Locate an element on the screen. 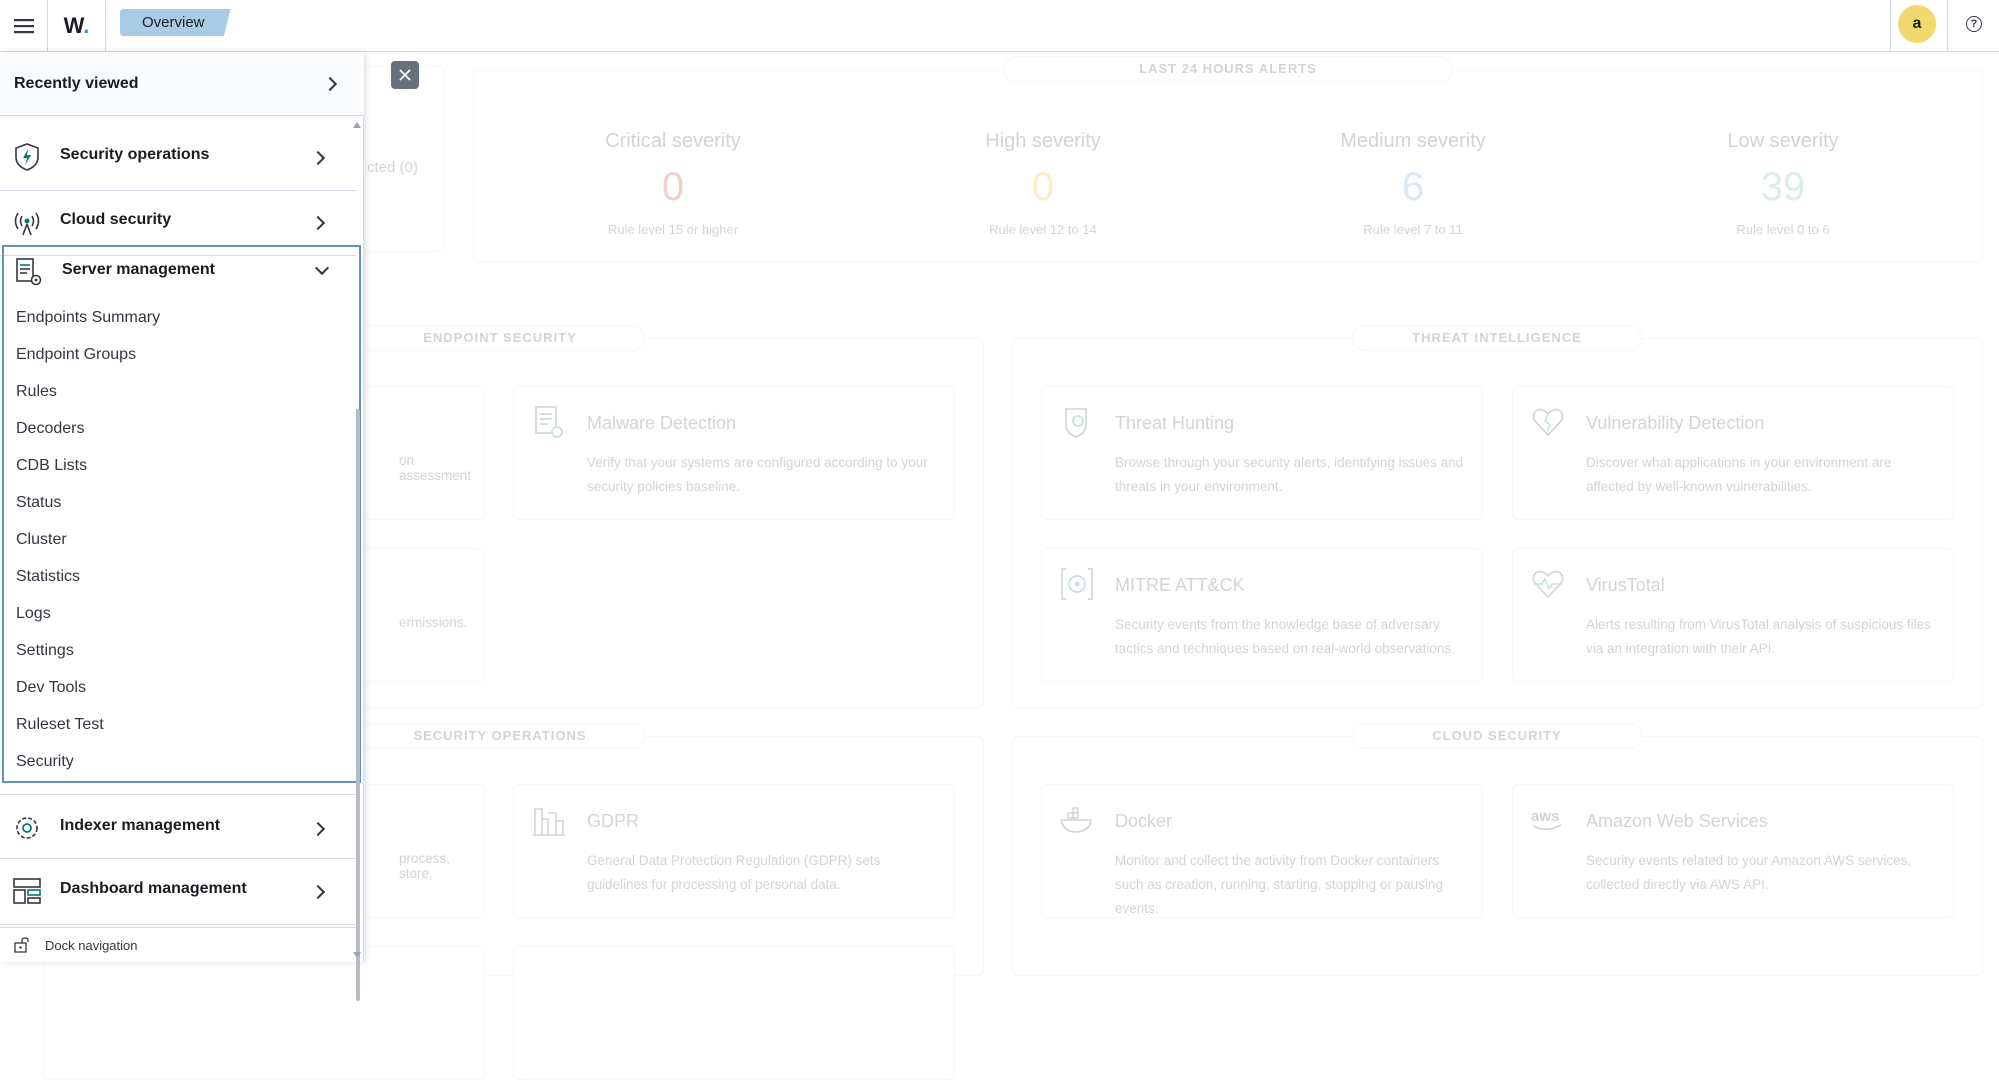 This screenshot has height=1080, width=1999. hamburger-icon is located at coordinates (23, 25).